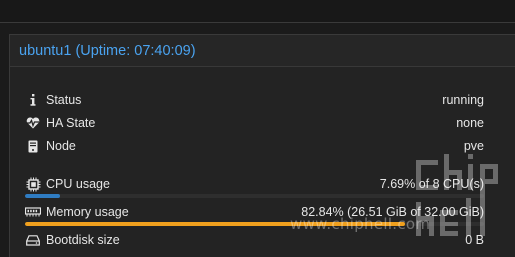  What do you see at coordinates (33, 100) in the screenshot?
I see `info-icon` at bounding box center [33, 100].